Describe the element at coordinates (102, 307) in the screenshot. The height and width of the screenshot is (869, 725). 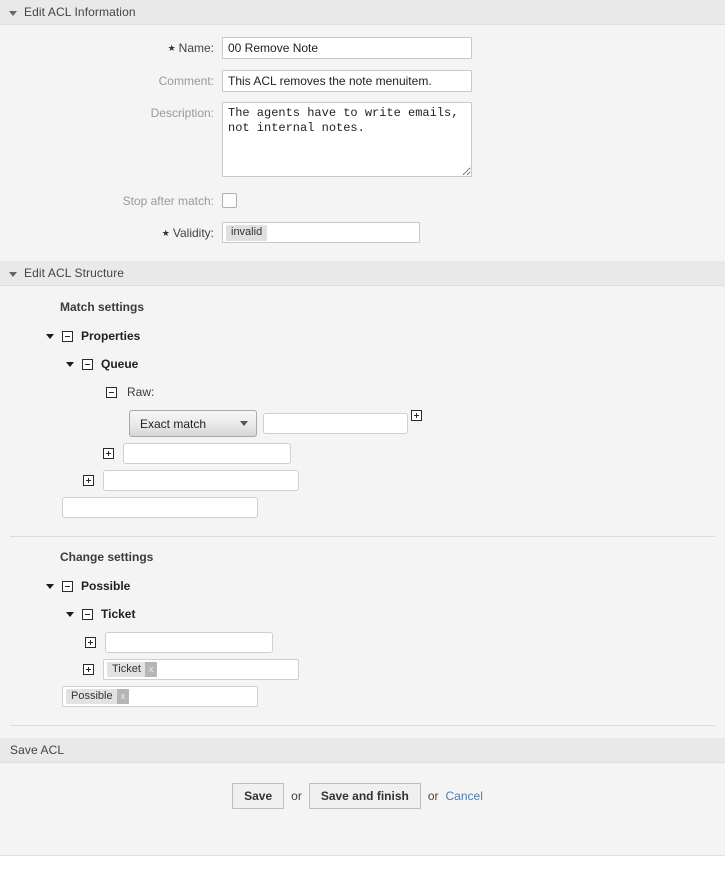
I see `match-settings-title: Match settings` at that location.